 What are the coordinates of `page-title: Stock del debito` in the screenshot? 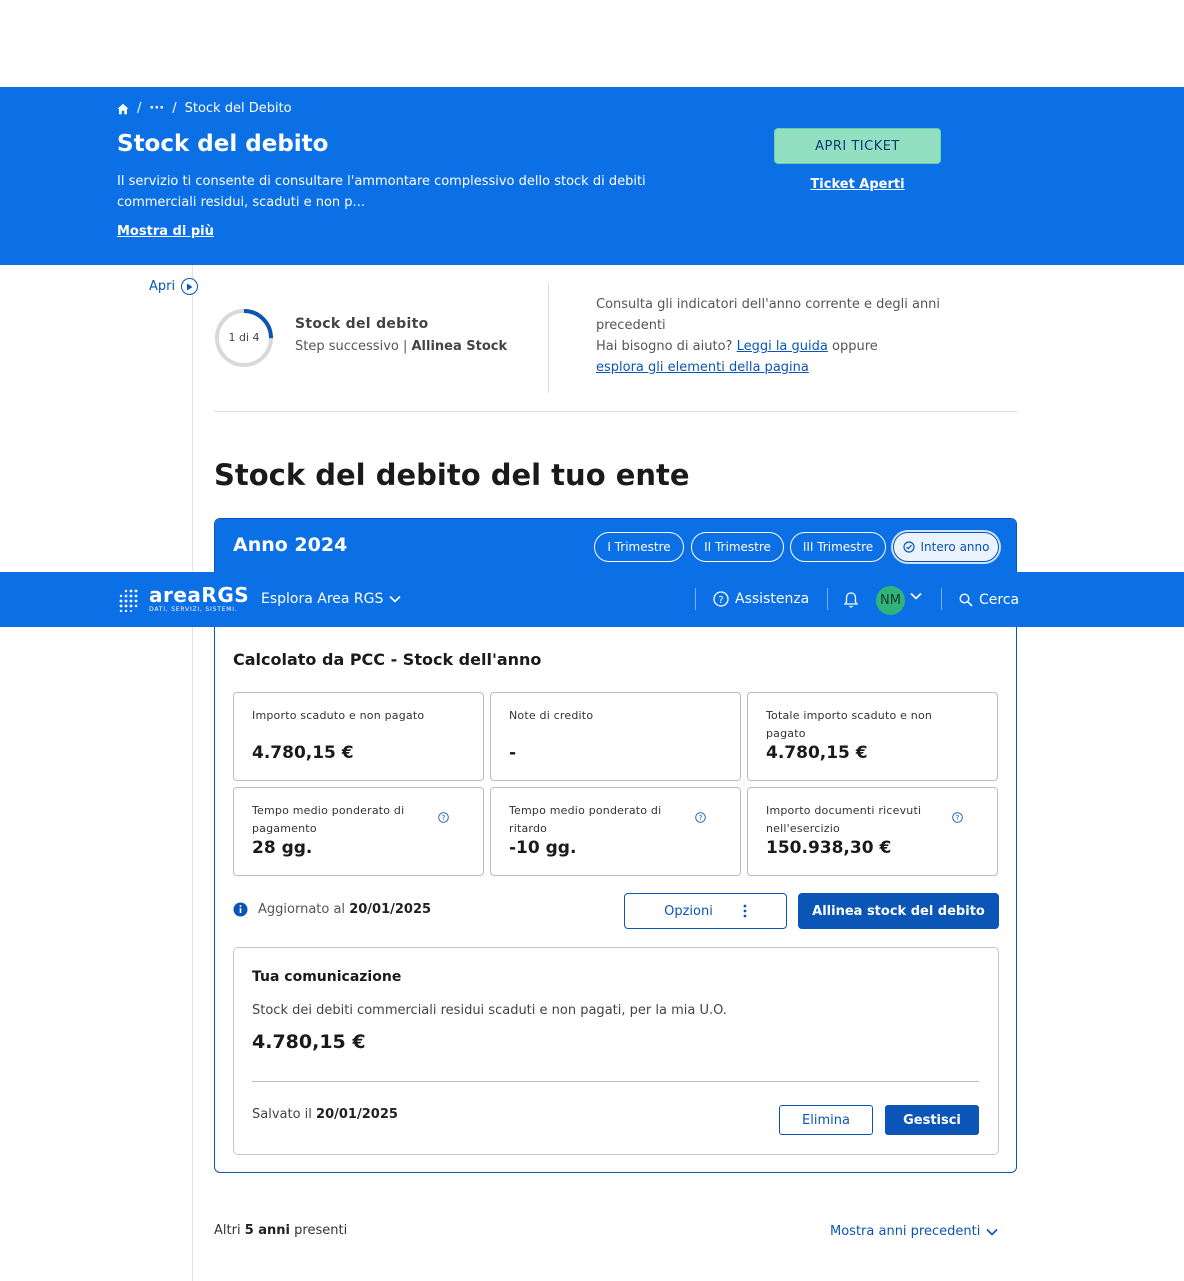 It's located at (223, 144).